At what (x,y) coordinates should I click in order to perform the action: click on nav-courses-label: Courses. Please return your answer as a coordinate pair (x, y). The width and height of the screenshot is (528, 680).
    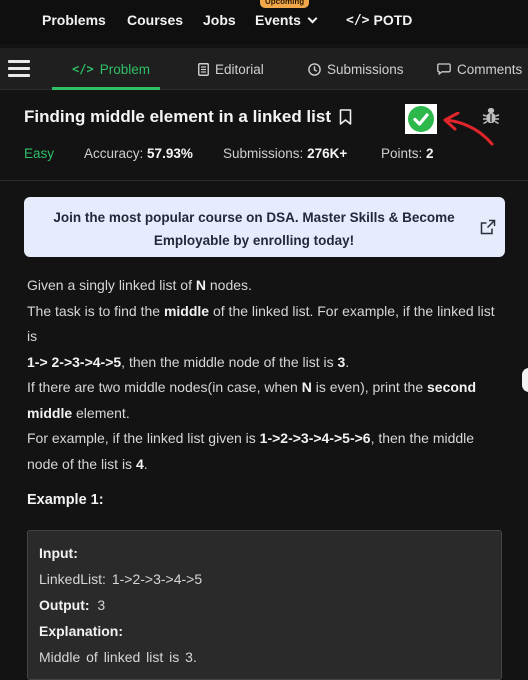
    Looking at the image, I should click on (155, 20).